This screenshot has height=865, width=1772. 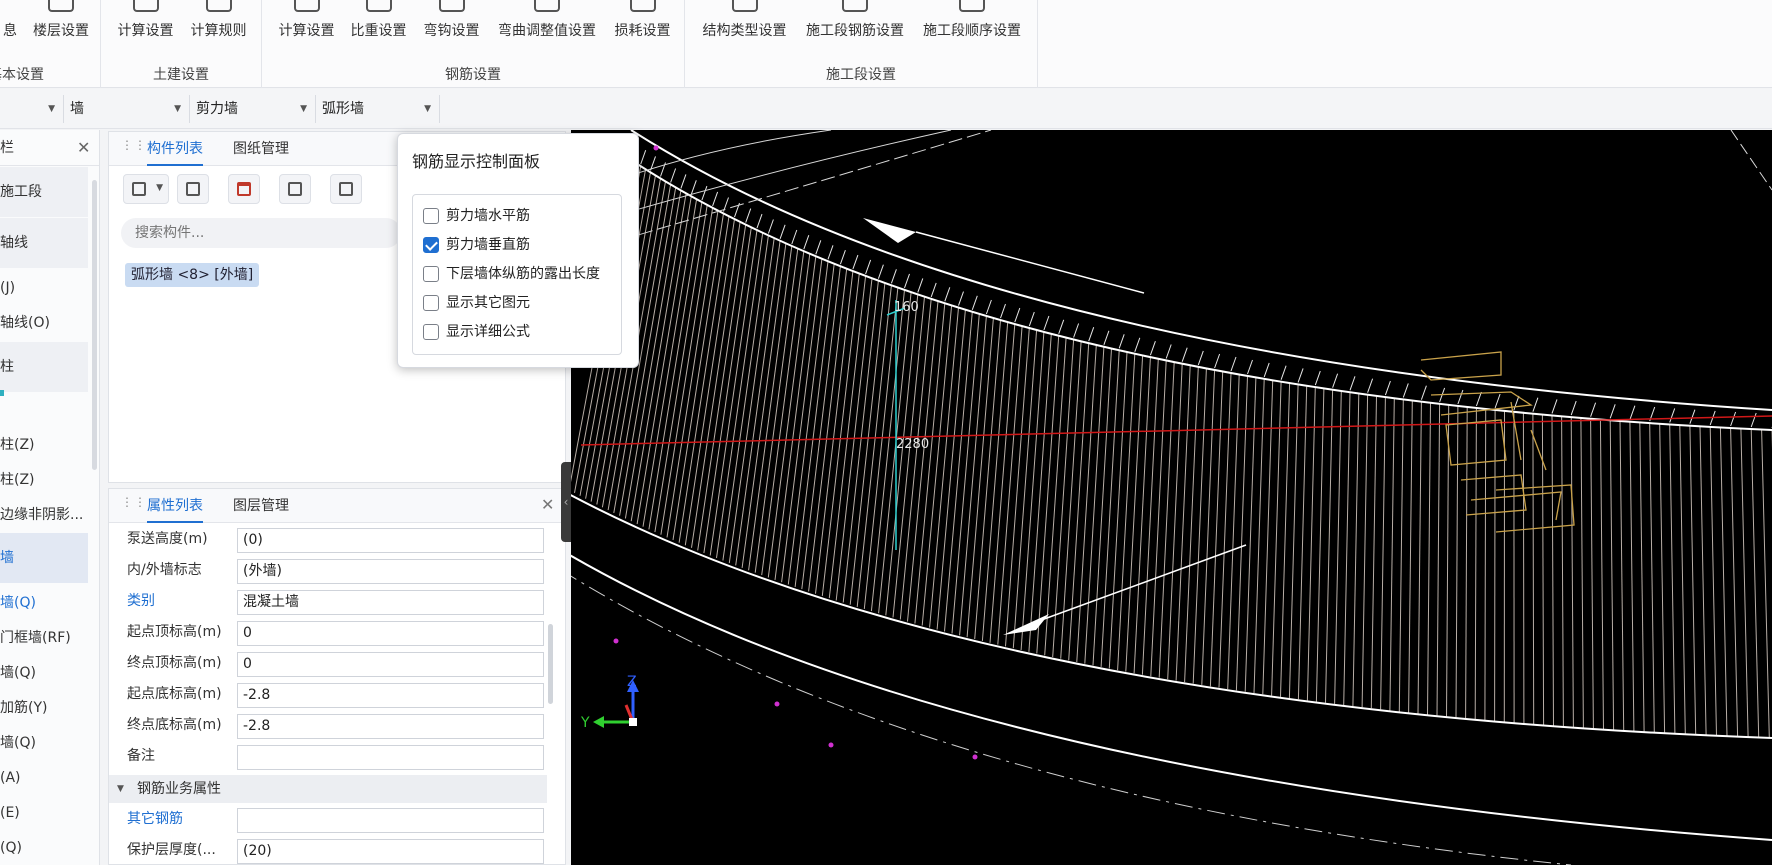 What do you see at coordinates (145, 29) in the screenshot?
I see `ribbon-button-calc-settings: 计算设置` at bounding box center [145, 29].